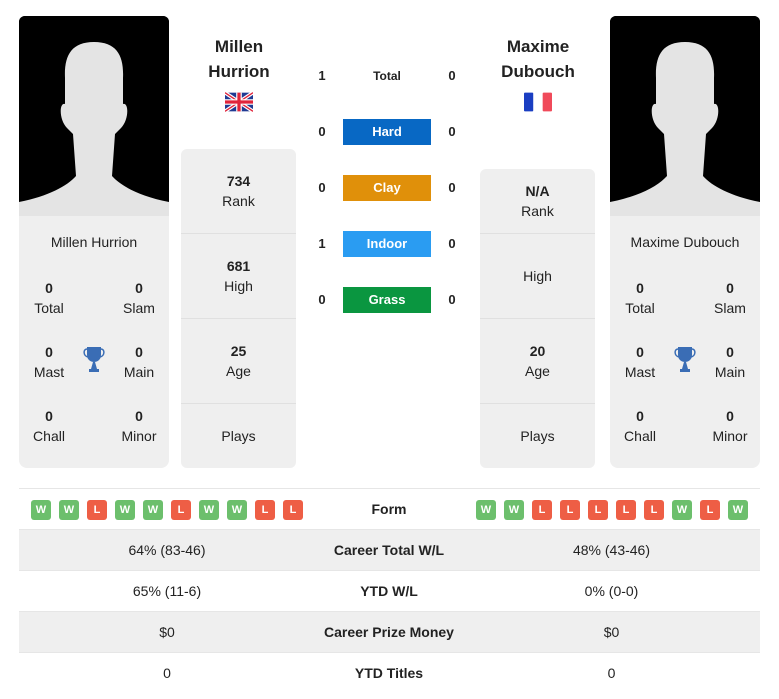 This screenshot has height=699, width=779. Describe the element at coordinates (94, 242) in the screenshot. I see `player1-full-name: Millen Hurrion` at that location.